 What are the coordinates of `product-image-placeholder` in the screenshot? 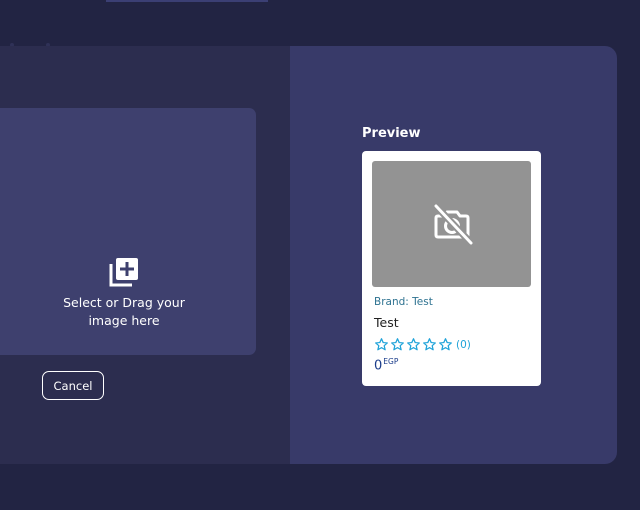 It's located at (451, 224).